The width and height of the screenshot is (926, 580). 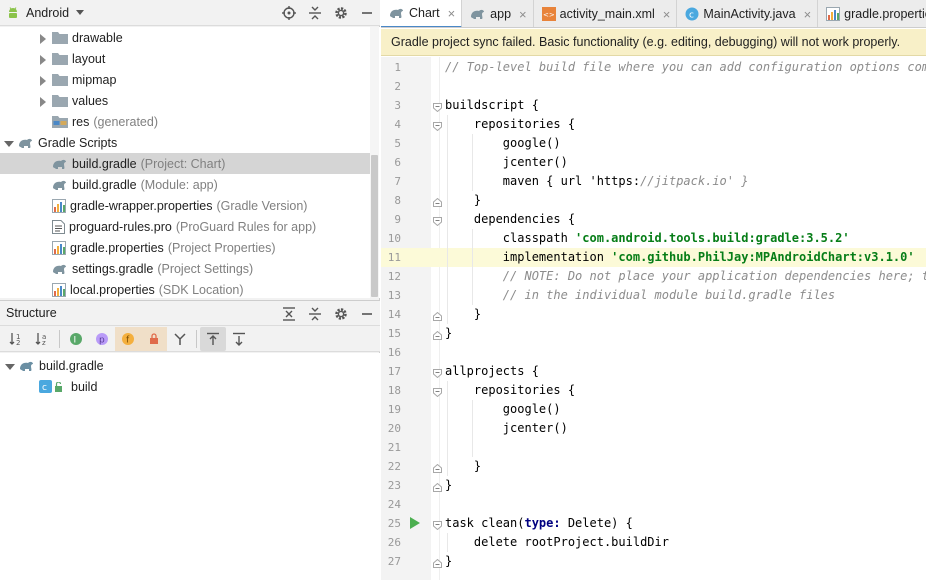 What do you see at coordinates (653, 181) in the screenshot?
I see `code-line: 7 maven { url 'https://jitpack.io' }` at bounding box center [653, 181].